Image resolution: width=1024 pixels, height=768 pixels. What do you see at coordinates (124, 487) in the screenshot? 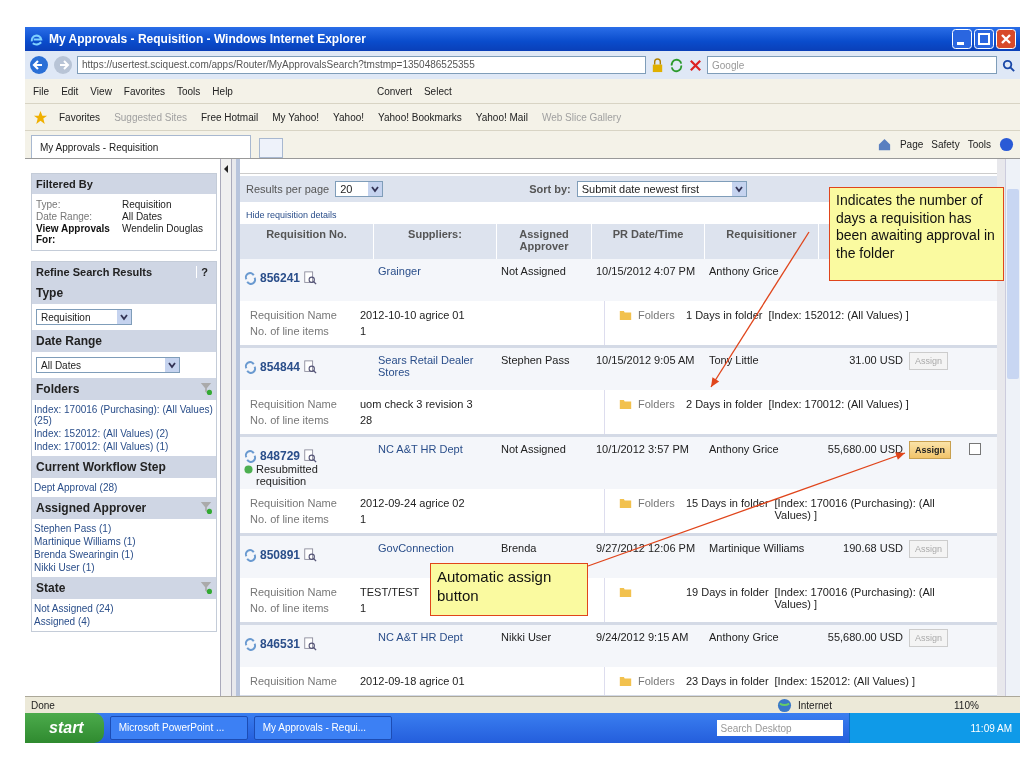
I see `filter-link: Dept Approval (28)` at bounding box center [124, 487].